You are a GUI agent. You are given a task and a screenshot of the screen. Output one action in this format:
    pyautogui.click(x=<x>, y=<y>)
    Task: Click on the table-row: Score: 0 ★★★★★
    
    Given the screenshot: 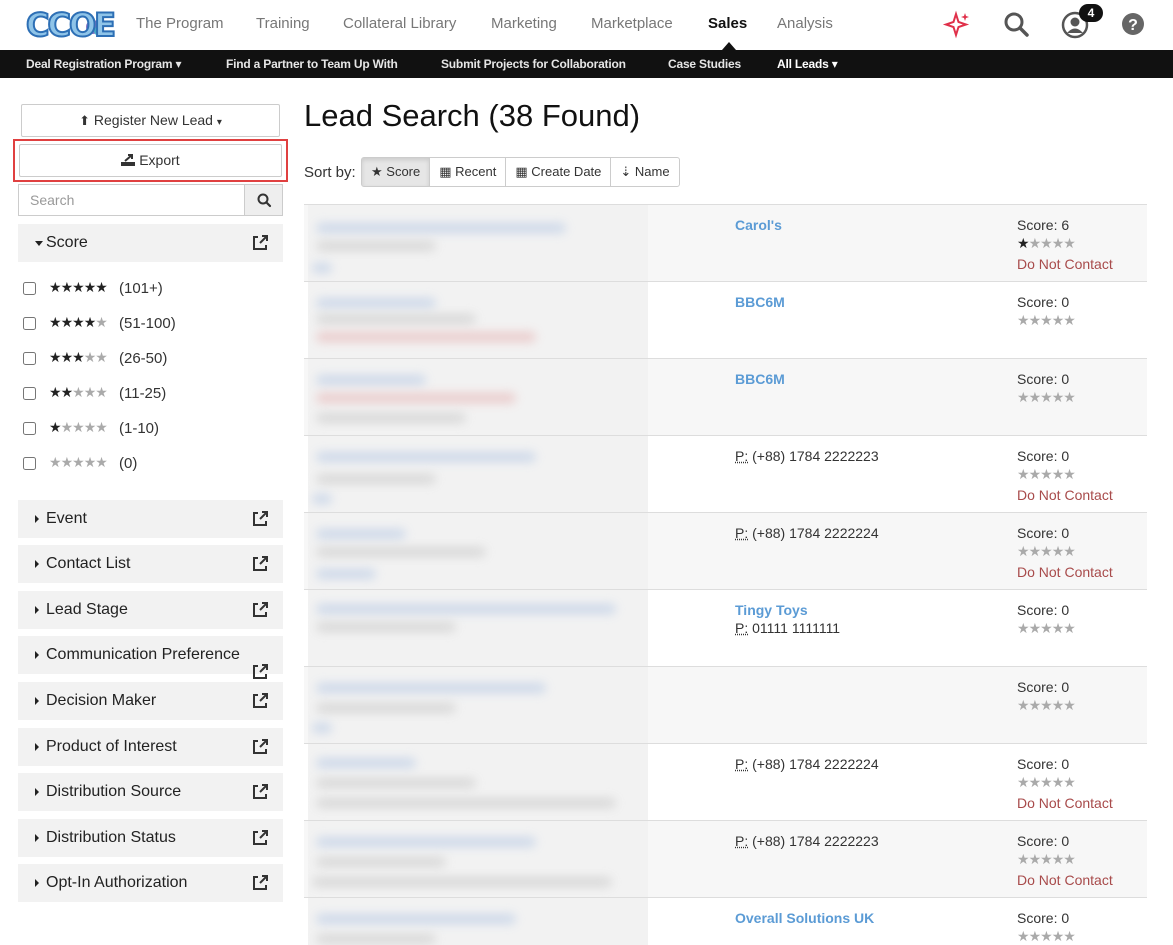 What is the action you would take?
    pyautogui.click(x=725, y=704)
    